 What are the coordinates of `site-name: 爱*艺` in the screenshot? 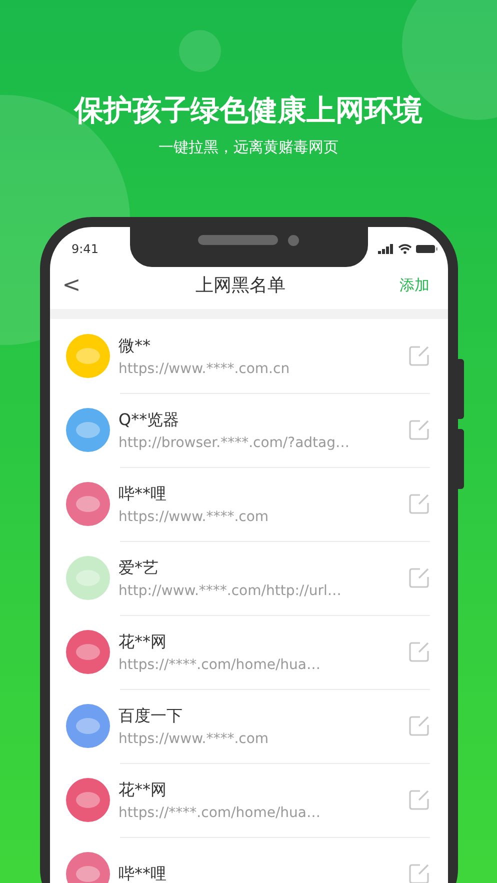 It's located at (139, 568).